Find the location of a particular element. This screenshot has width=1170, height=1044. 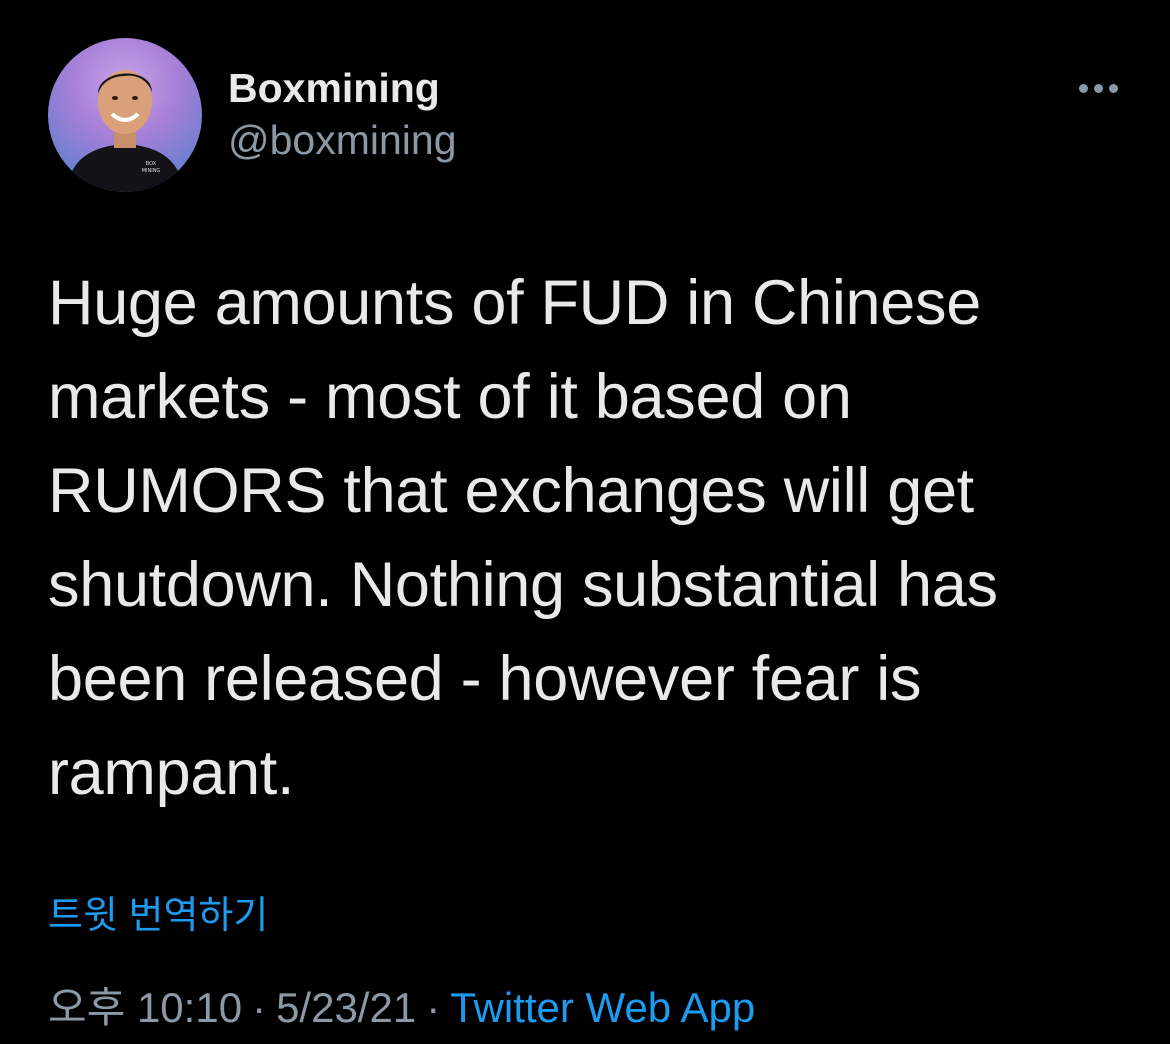

shirt-logo: BOX is located at coordinates (151, 164).